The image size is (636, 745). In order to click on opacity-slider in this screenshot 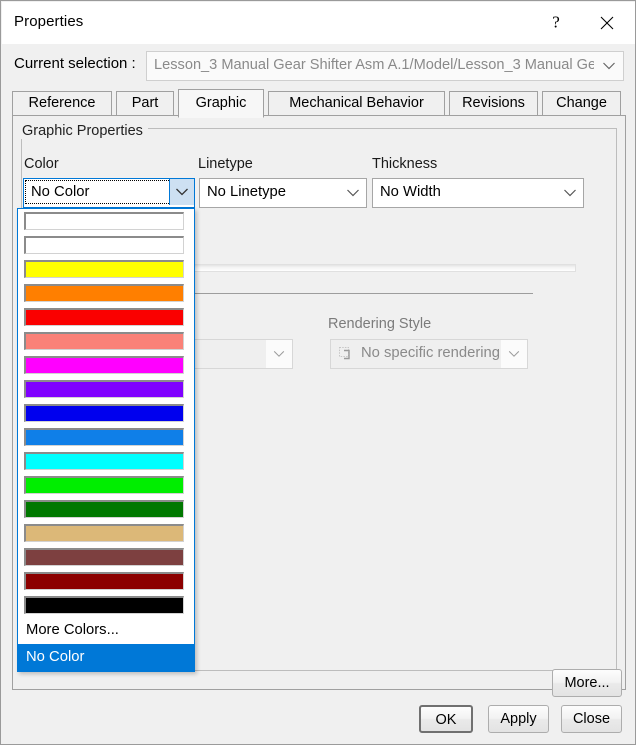, I will do `click(384, 268)`.